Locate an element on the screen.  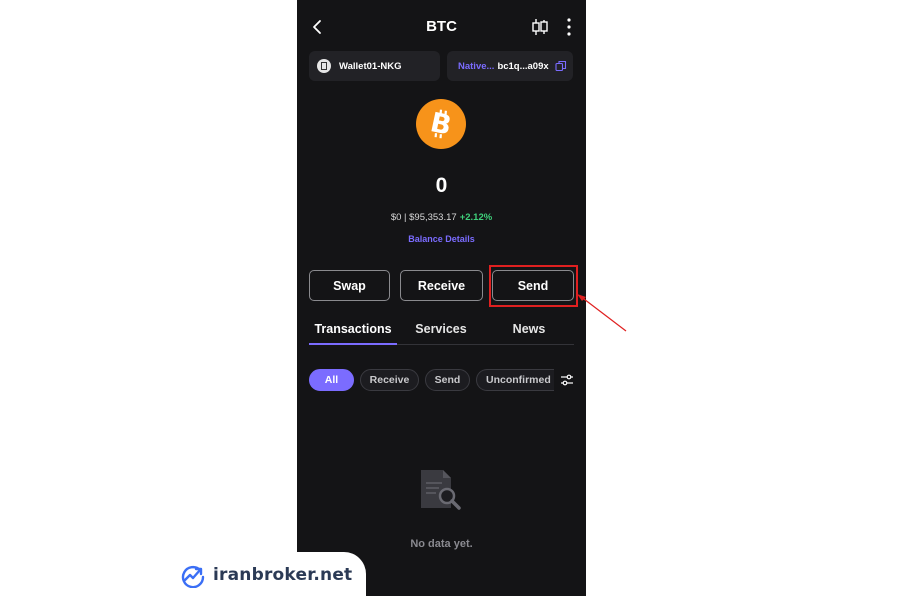
send-highlight-box is located at coordinates (533, 286).